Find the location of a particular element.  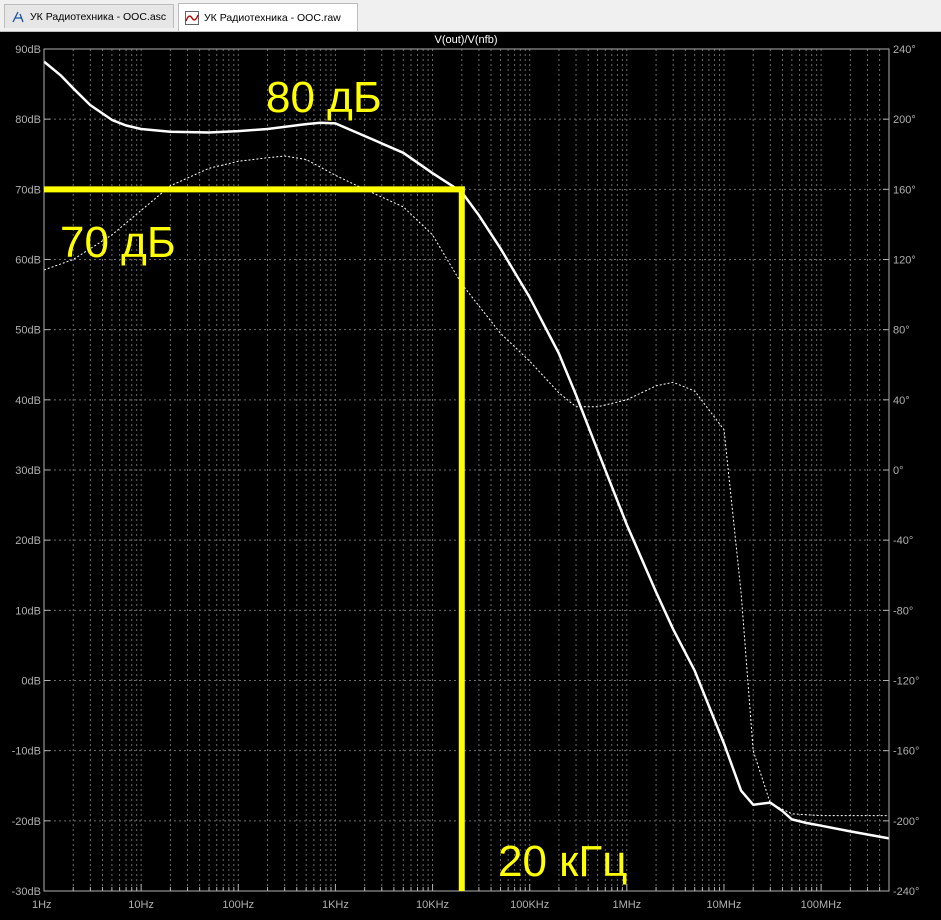

y-tick-label: -20dB is located at coordinates (26, 822).